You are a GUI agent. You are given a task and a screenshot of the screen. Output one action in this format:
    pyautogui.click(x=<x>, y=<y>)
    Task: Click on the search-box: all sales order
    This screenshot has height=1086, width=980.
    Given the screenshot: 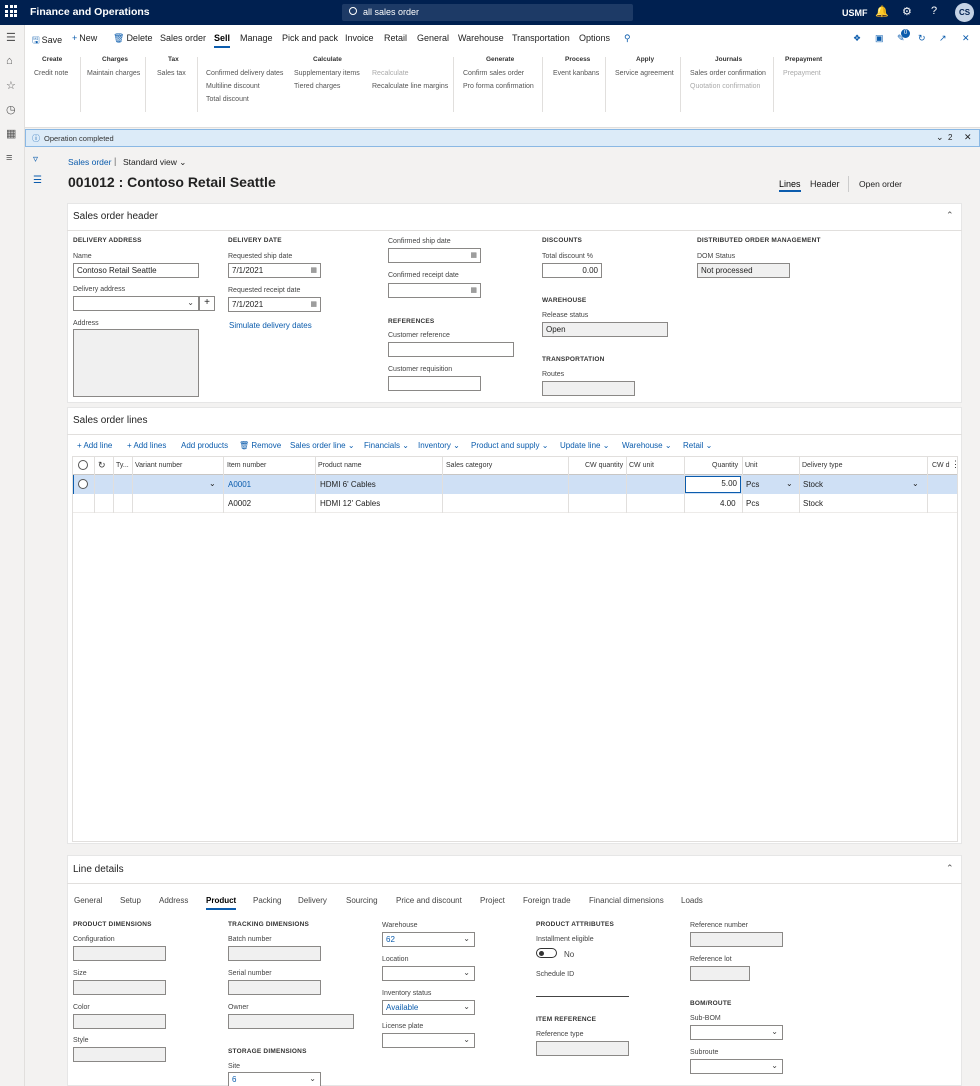 What is the action you would take?
    pyautogui.click(x=487, y=12)
    